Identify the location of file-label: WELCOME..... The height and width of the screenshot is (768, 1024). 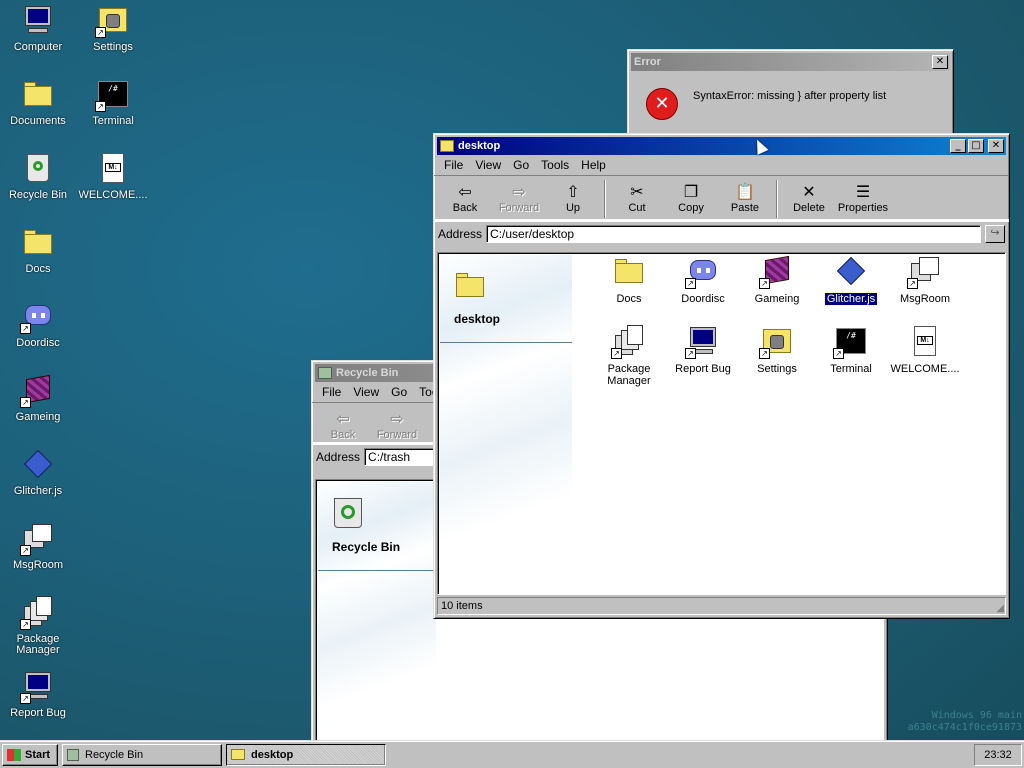
(925, 369).